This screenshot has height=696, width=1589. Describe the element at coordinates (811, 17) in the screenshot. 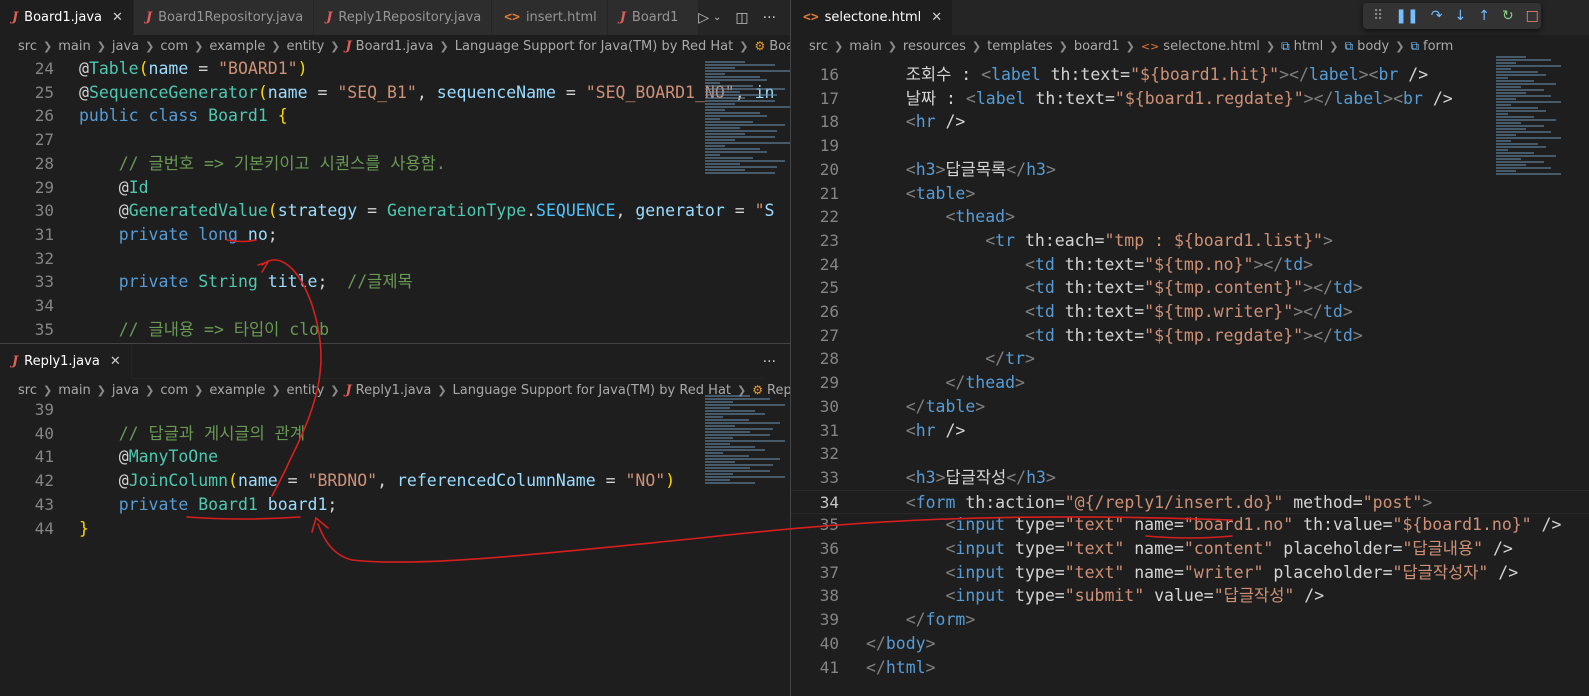

I see `html-file-icon: <>` at that location.